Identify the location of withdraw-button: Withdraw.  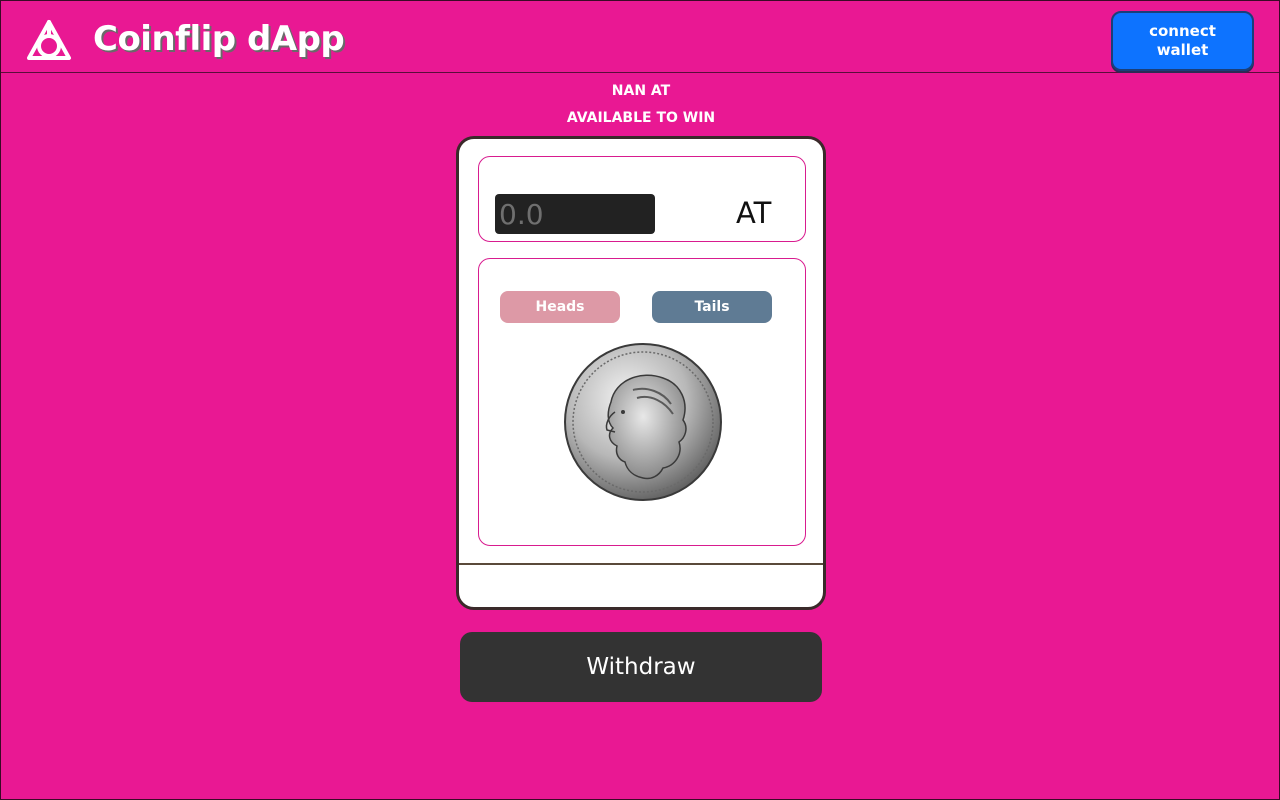
(641, 667).